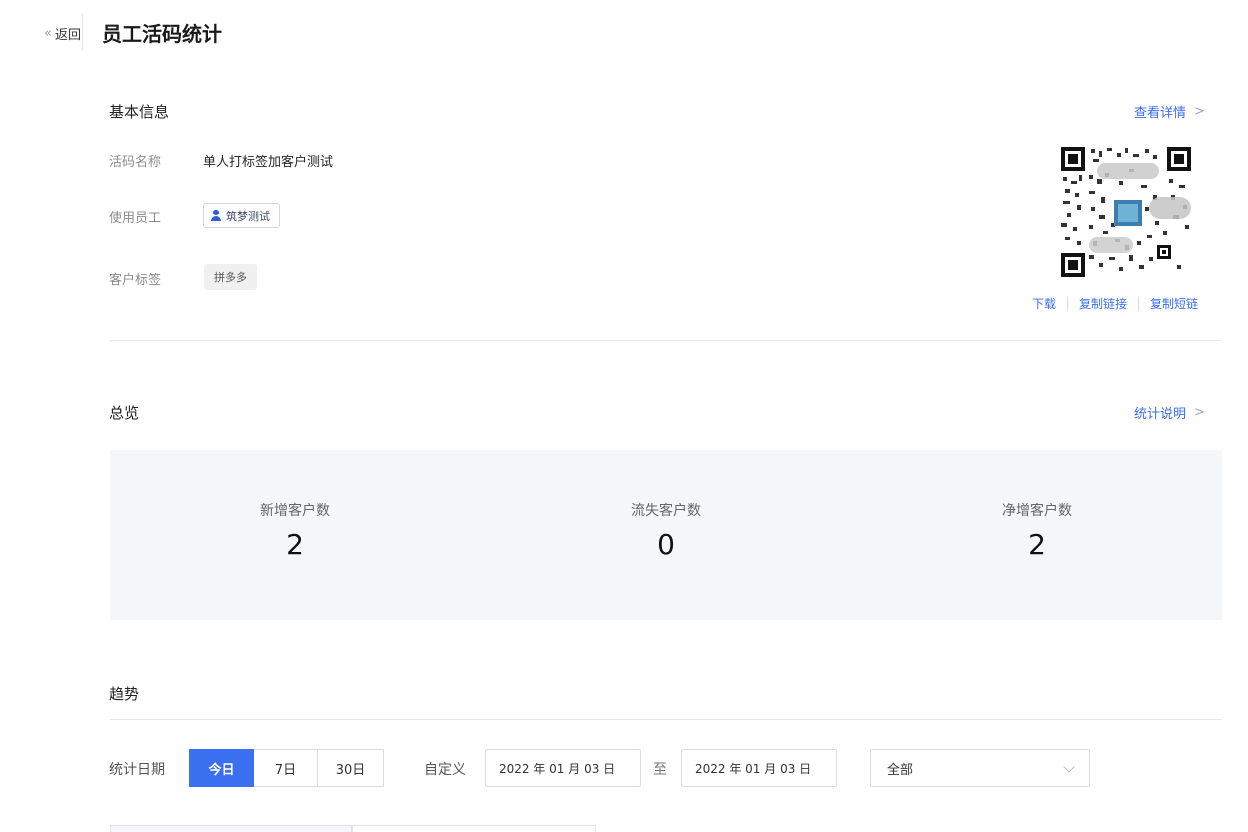 Image resolution: width=1248 pixels, height=832 pixels. I want to click on person-icon, so click(216, 215).